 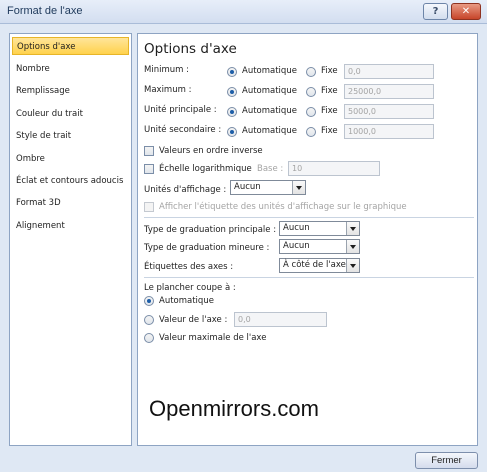 I want to click on help-button: ?, so click(x=435, y=11).